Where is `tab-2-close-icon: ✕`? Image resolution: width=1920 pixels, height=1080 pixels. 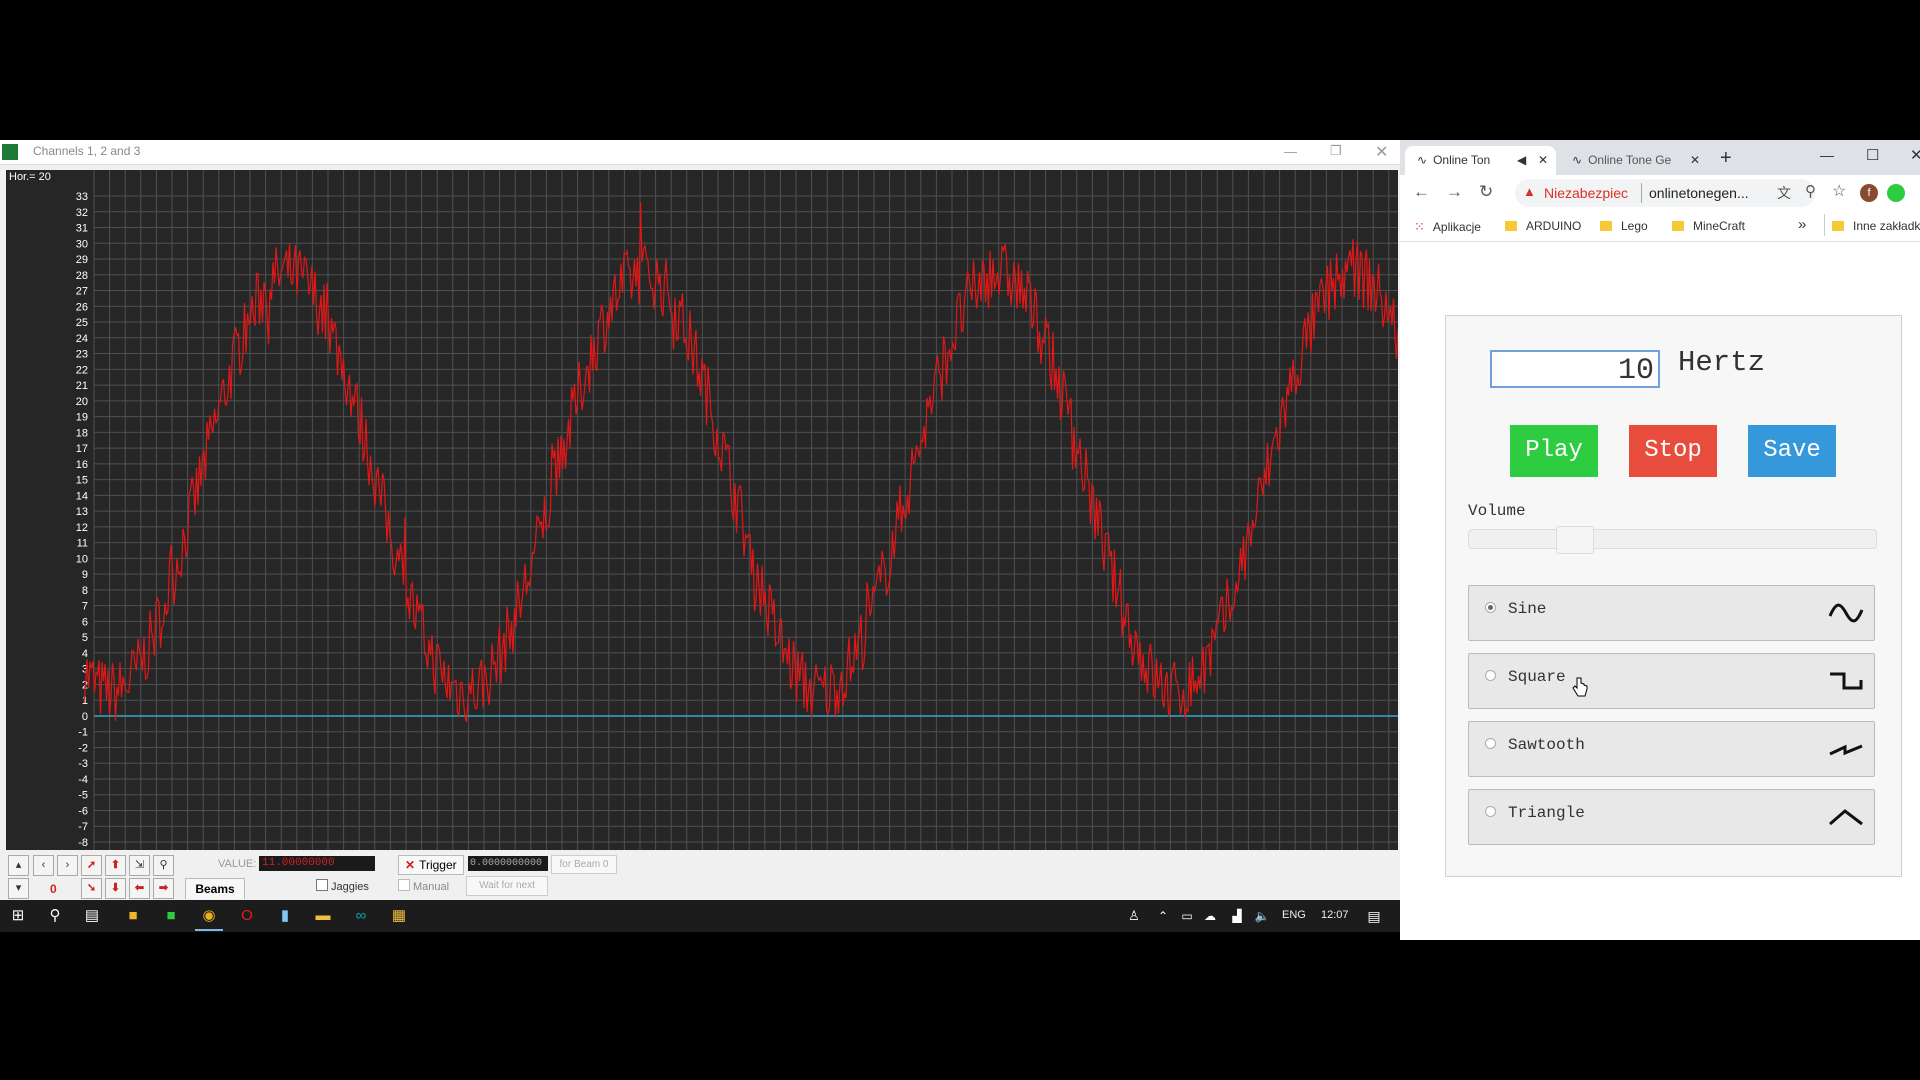
tab-2-close-icon: ✕ is located at coordinates (1695, 160).